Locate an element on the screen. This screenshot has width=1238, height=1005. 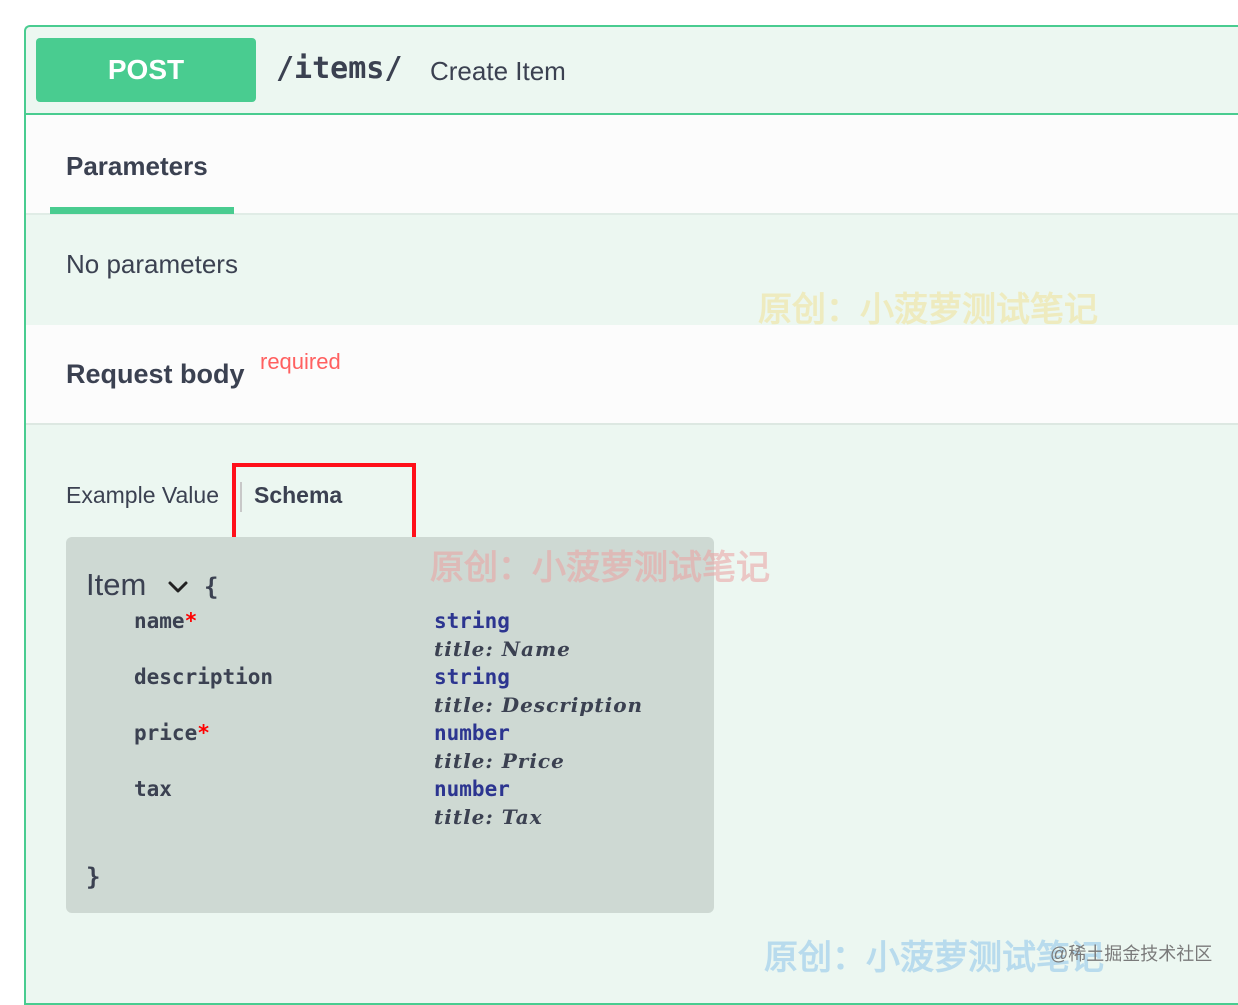
open-brace: { is located at coordinates (211, 587).